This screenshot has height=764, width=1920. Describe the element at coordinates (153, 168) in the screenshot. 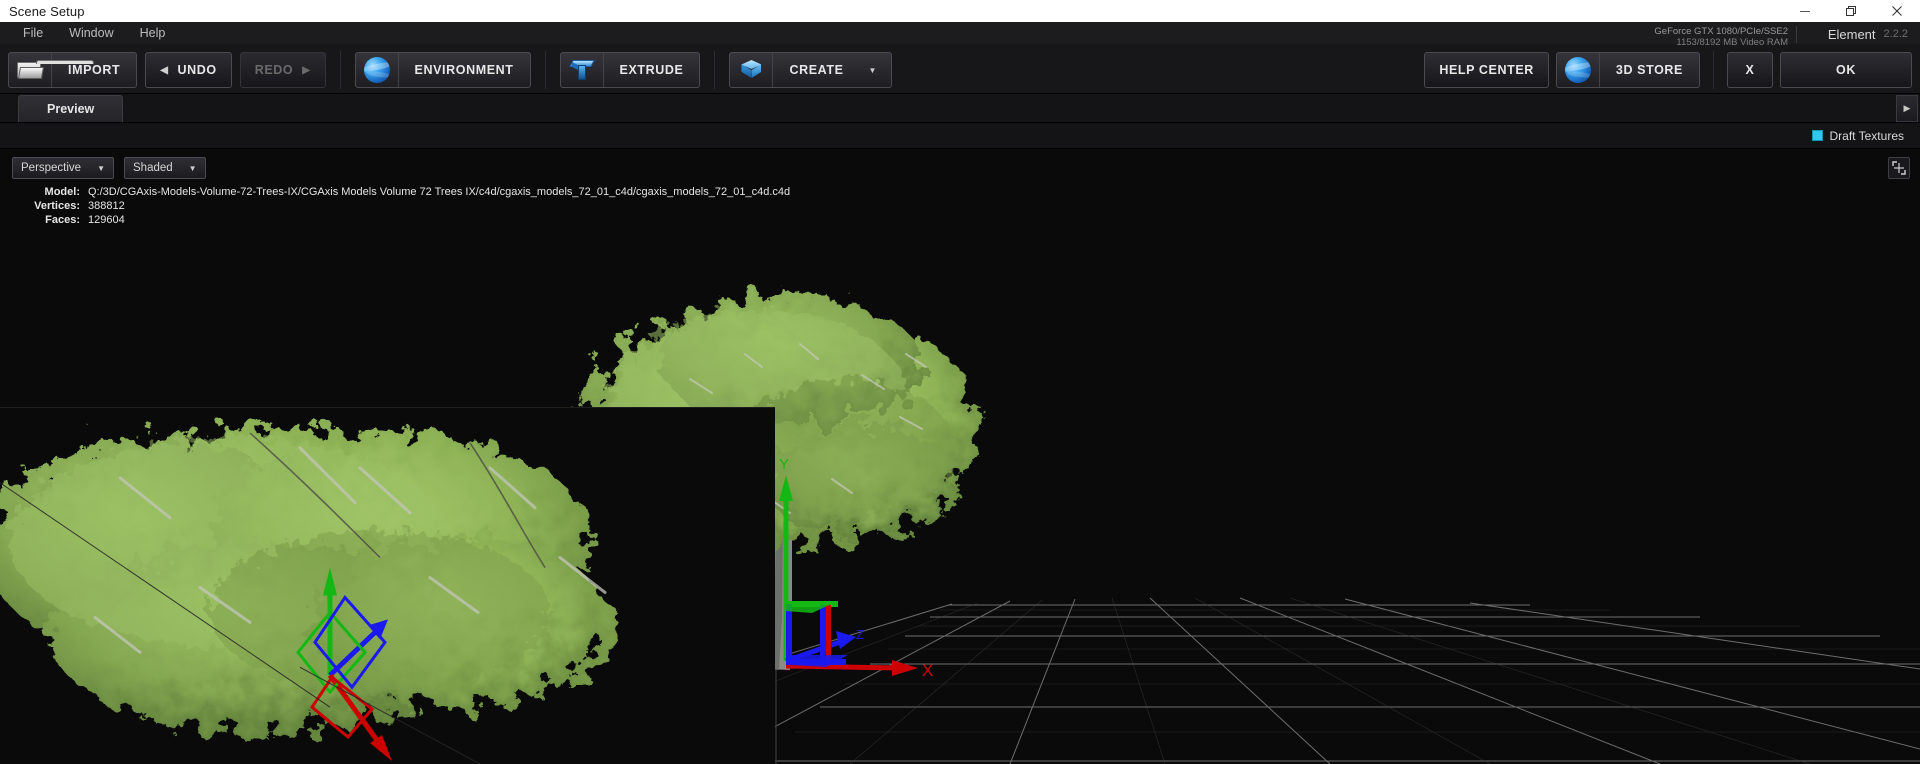

I see `shading-mode-value: Shaded` at that location.